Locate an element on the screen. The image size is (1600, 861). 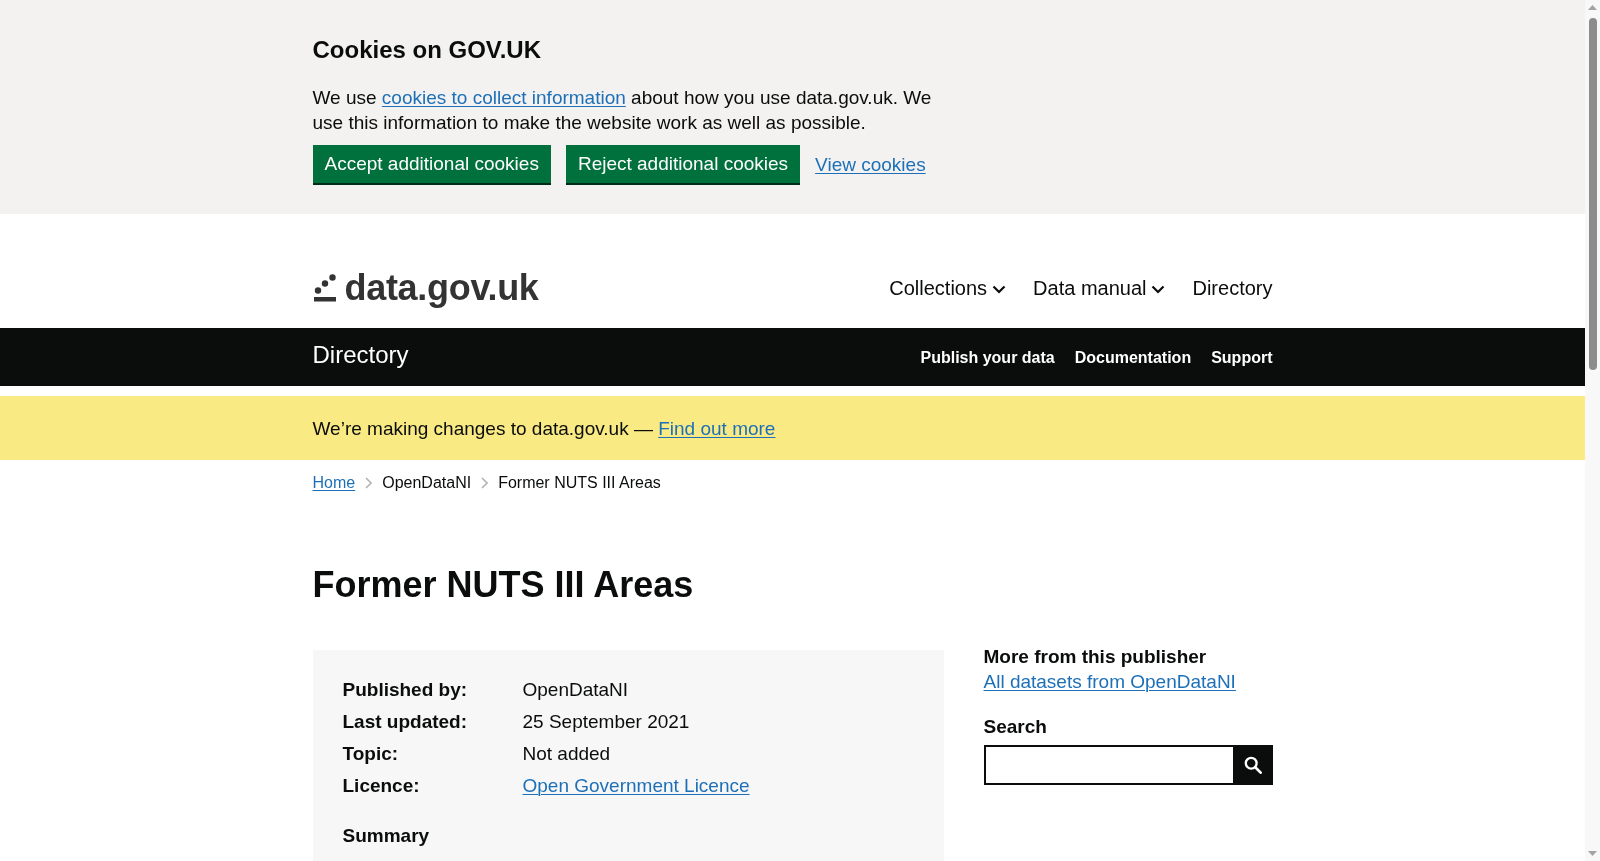
metadata-label: Last updated: is located at coordinates (405, 722).